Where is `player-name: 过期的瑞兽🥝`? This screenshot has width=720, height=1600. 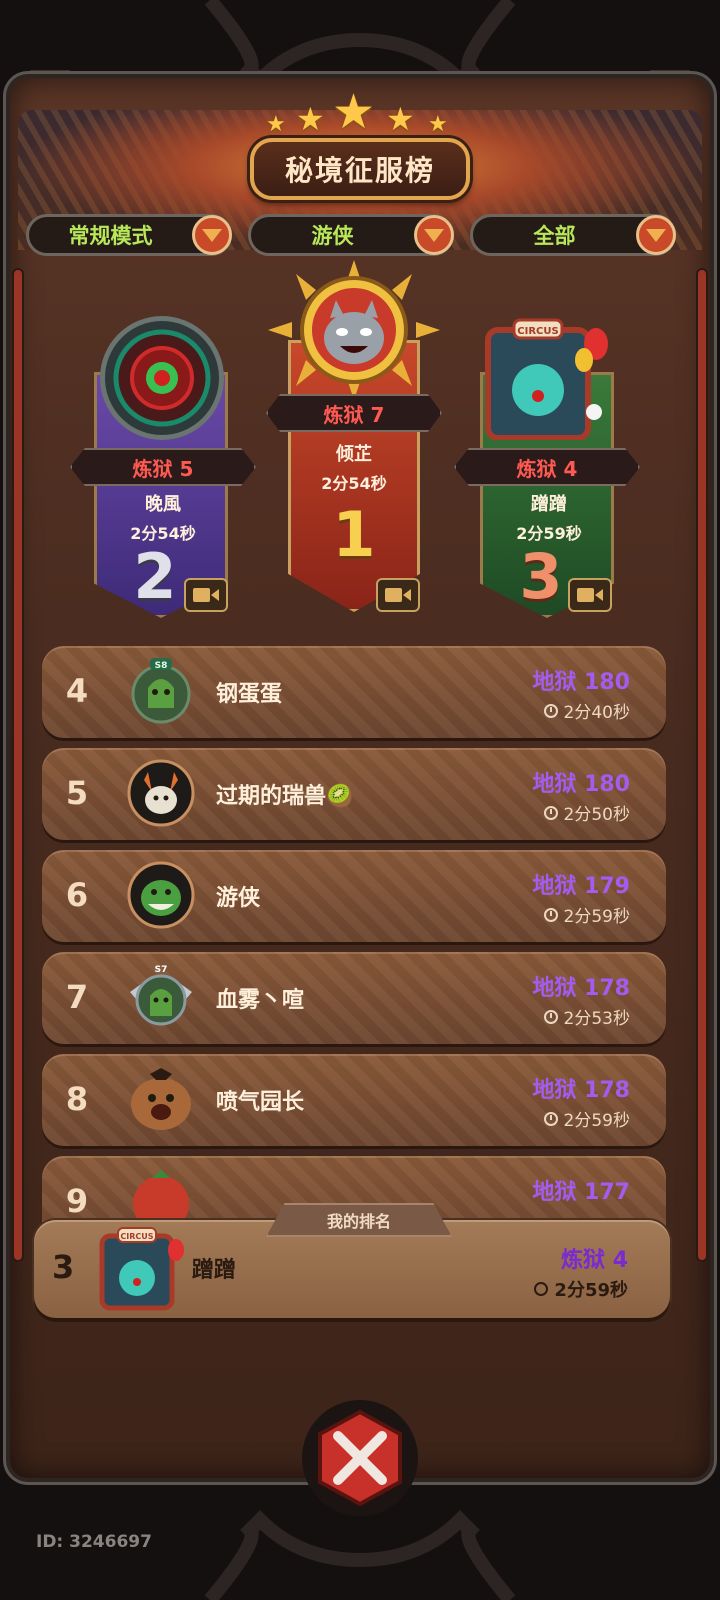 player-name: 过期的瑞兽🥝 is located at coordinates (285, 796).